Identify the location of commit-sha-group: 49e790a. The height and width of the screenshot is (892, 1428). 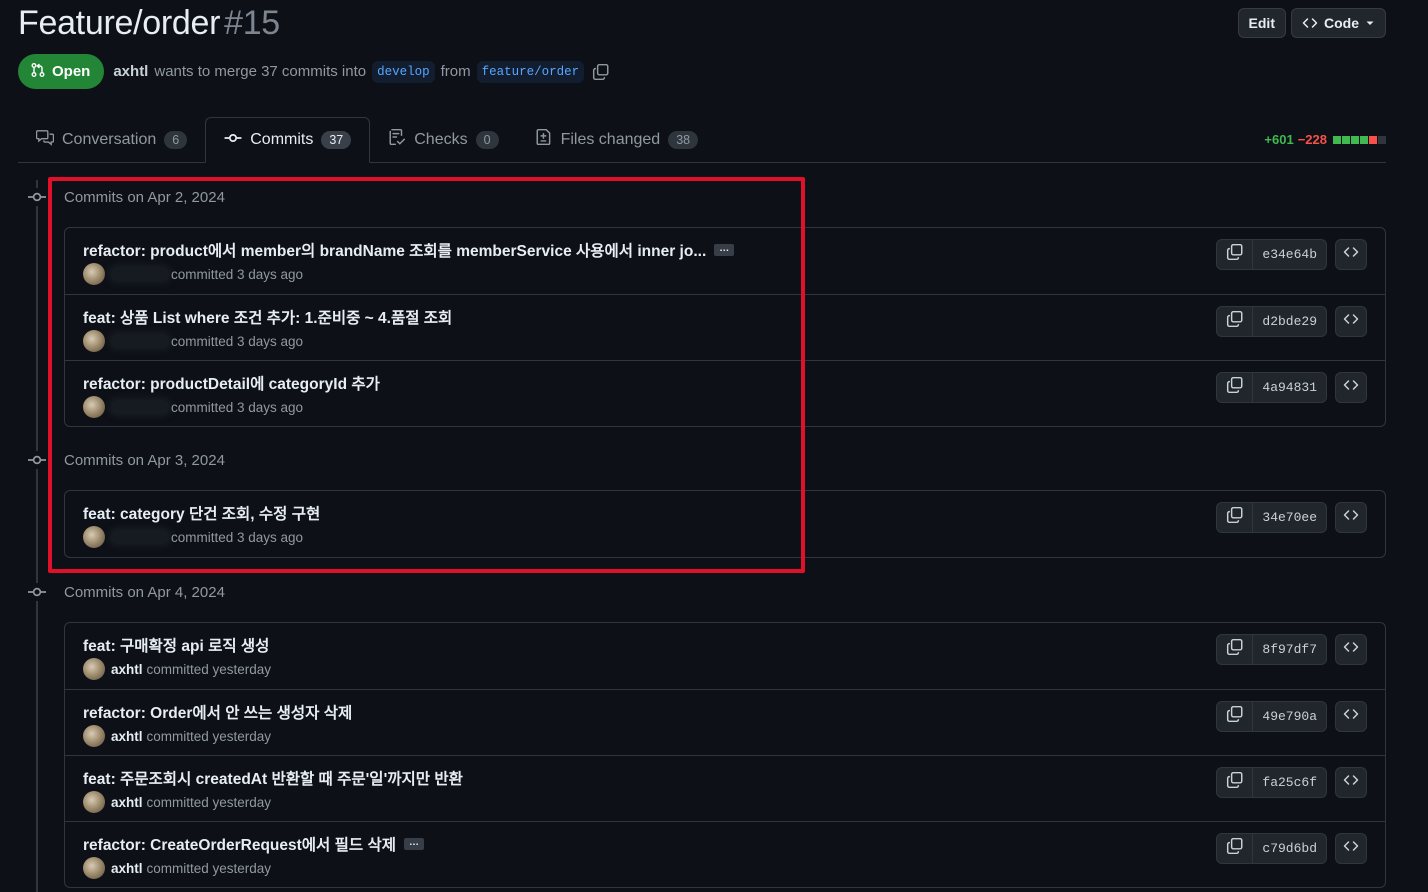
(1271, 716).